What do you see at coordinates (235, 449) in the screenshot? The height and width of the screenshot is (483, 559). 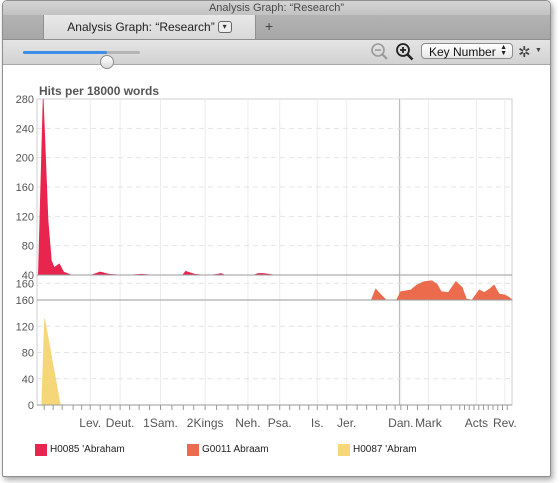 I see `legend-label: G0011 Abraam` at bounding box center [235, 449].